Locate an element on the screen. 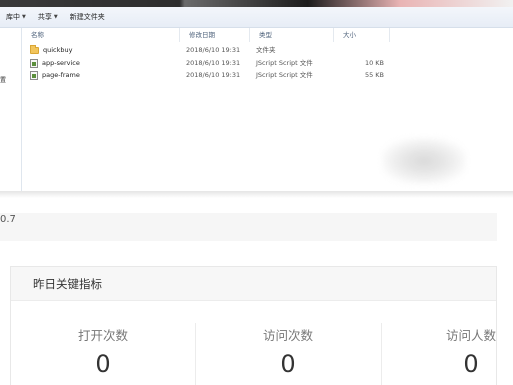  metric-visit-count: 访问次数 0 is located at coordinates (288, 343).